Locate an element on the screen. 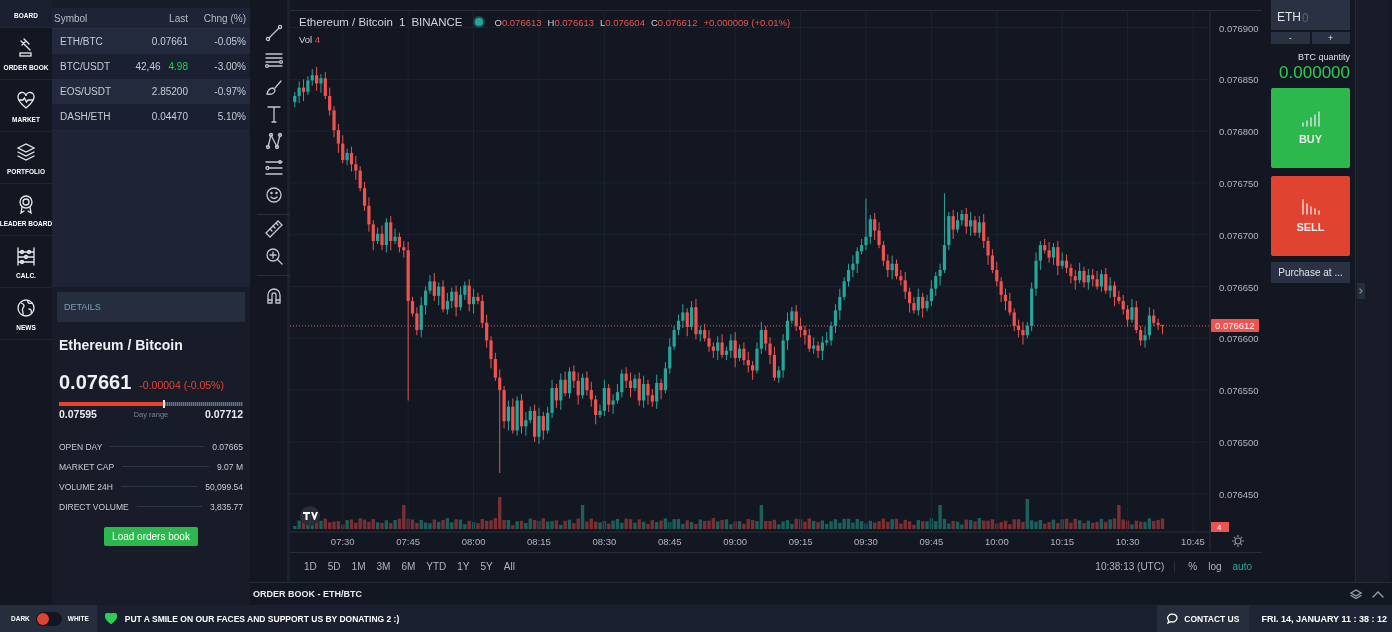  time-axis-label: 09:15 is located at coordinates (800, 541).